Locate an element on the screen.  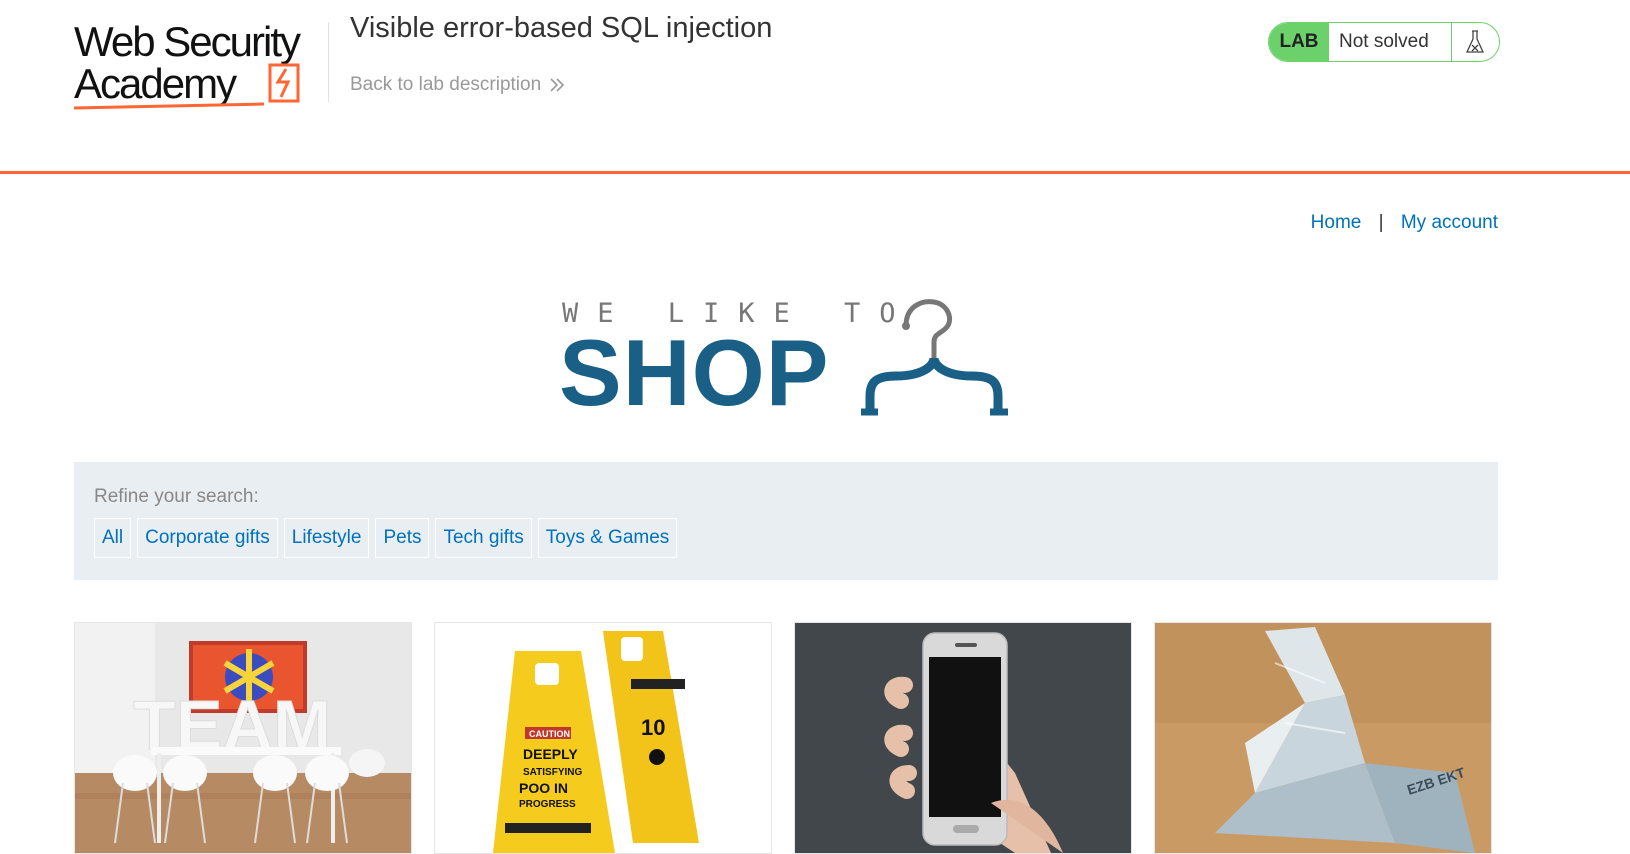
back-to-lab-description-link: Back to lab description is located at coordinates (458, 85).